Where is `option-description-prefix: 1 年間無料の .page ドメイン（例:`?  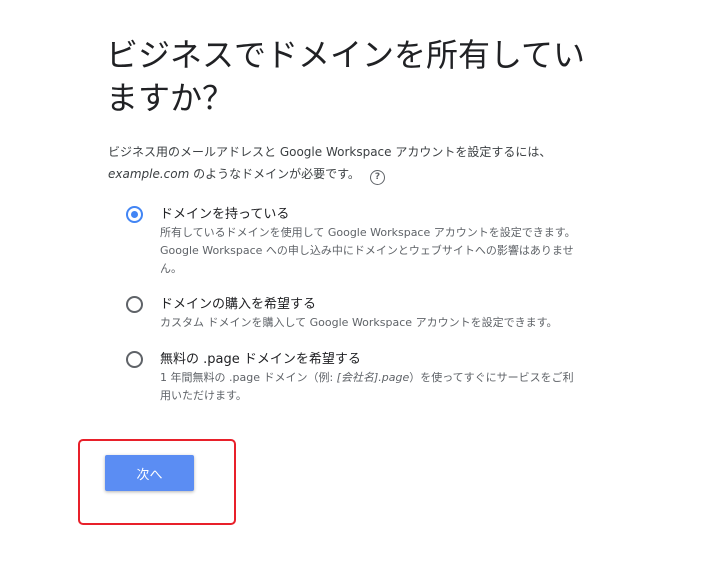
option-description-prefix: 1 年間無料の .page ドメイン（例: is located at coordinates (248, 377).